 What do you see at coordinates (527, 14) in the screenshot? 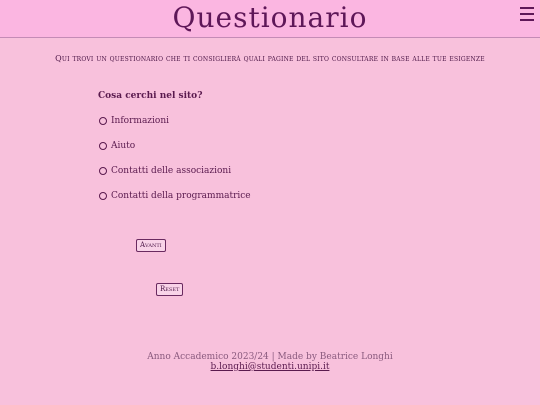
I see `hamburger-menu-icon` at bounding box center [527, 14].